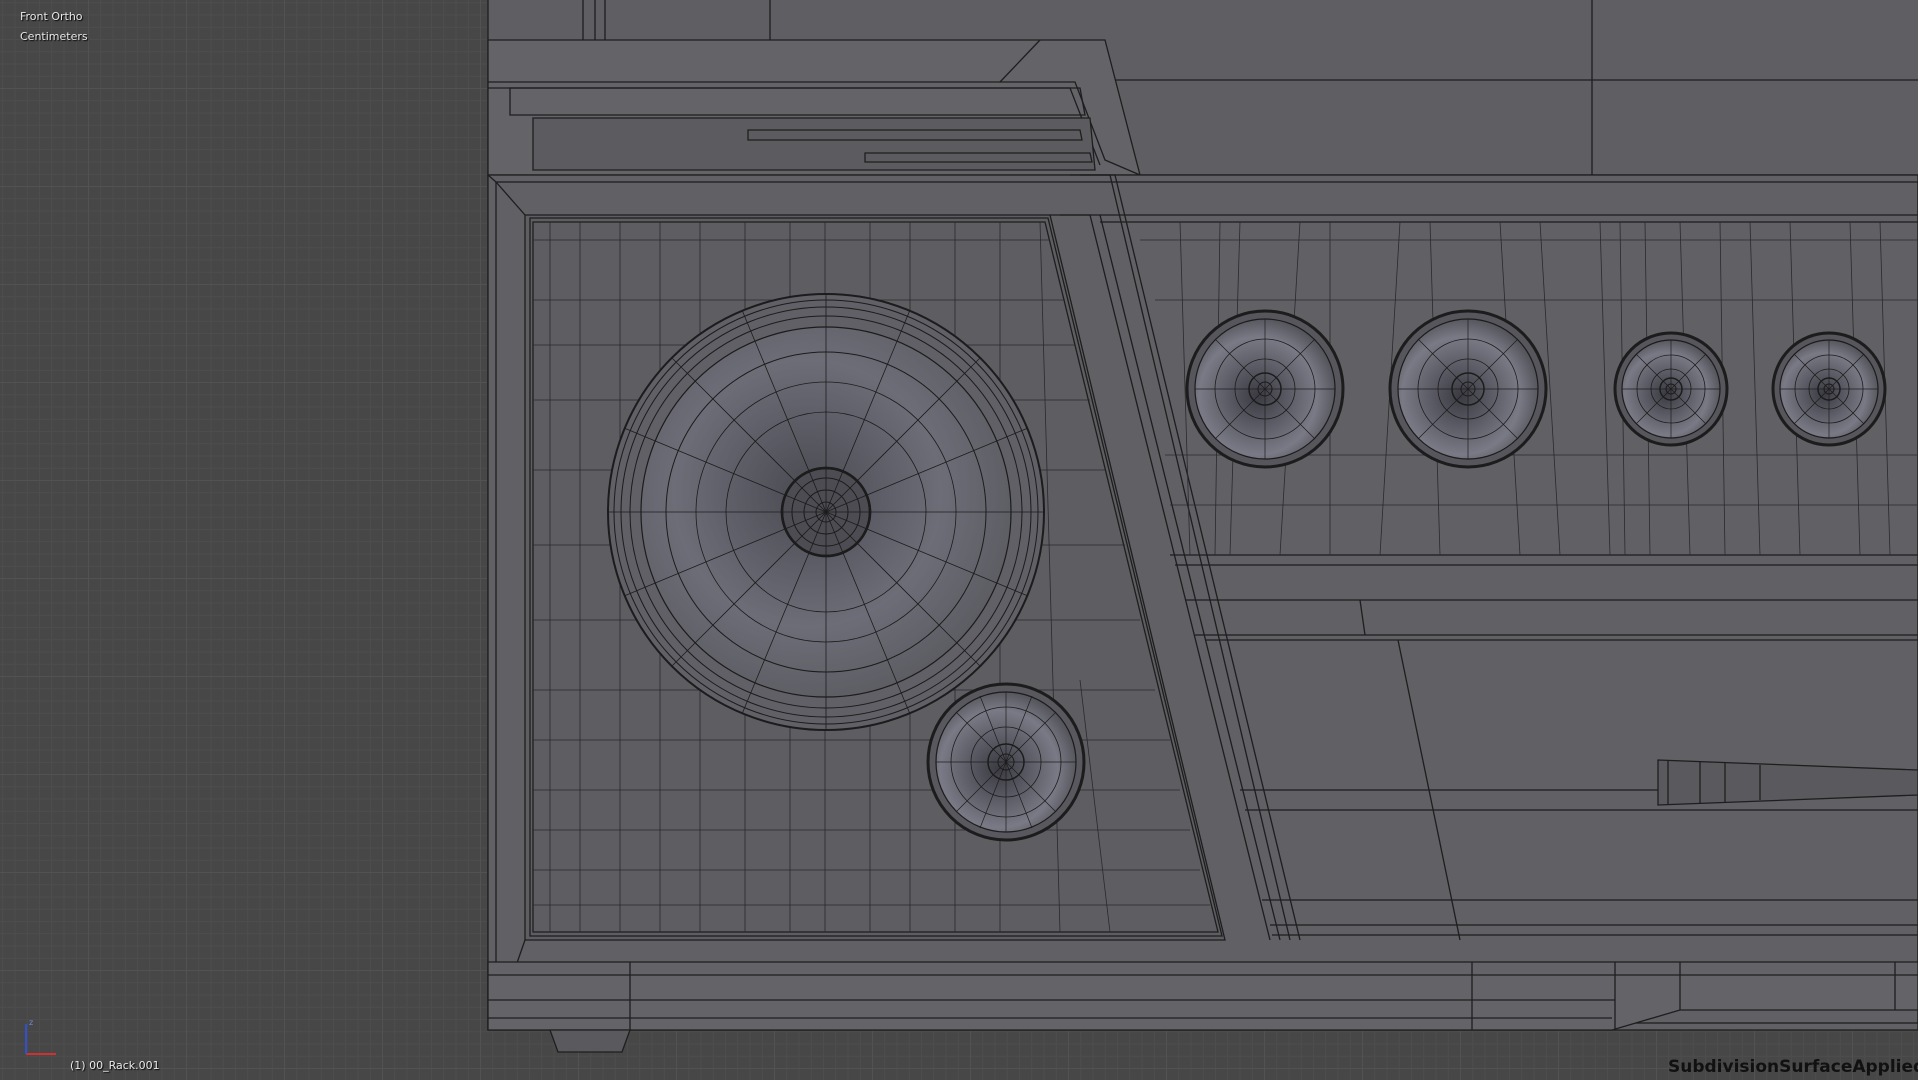 This screenshot has width=1918, height=1080. I want to click on units-label: Centimeters, so click(54, 36).